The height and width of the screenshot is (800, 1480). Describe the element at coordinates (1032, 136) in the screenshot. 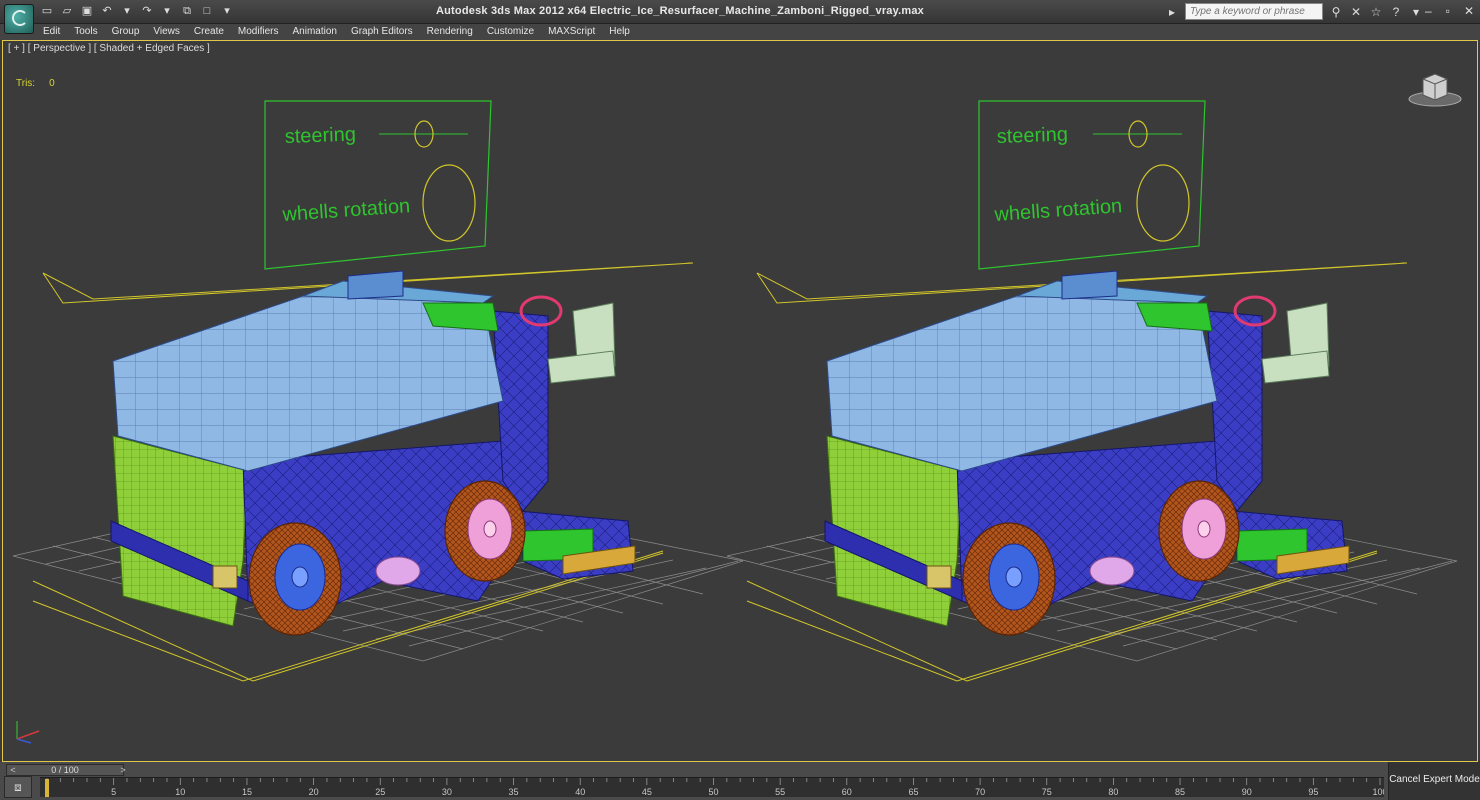

I see `steering-label-right: steering` at that location.